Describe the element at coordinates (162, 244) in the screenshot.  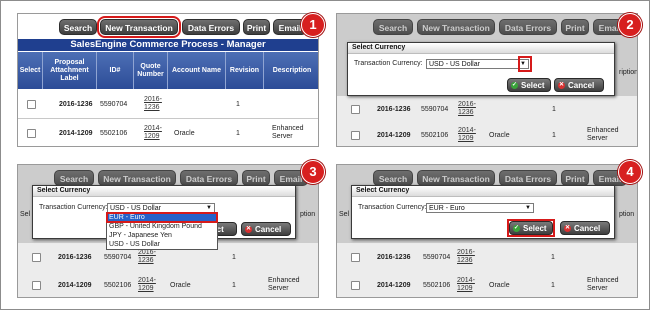
I see `option-usd: USD - US Dollar` at that location.